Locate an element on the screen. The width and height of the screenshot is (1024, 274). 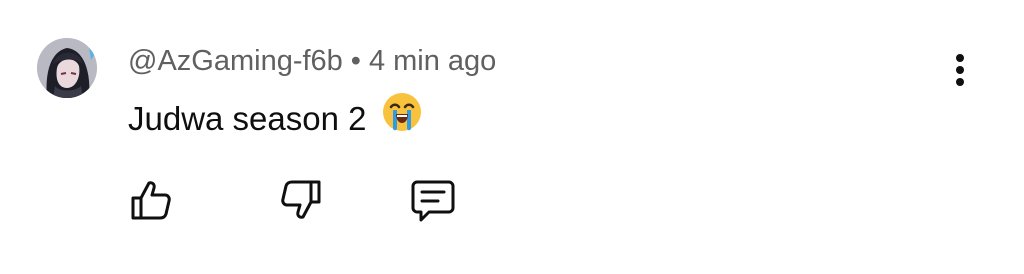
dislike-button is located at coordinates (300, 200).